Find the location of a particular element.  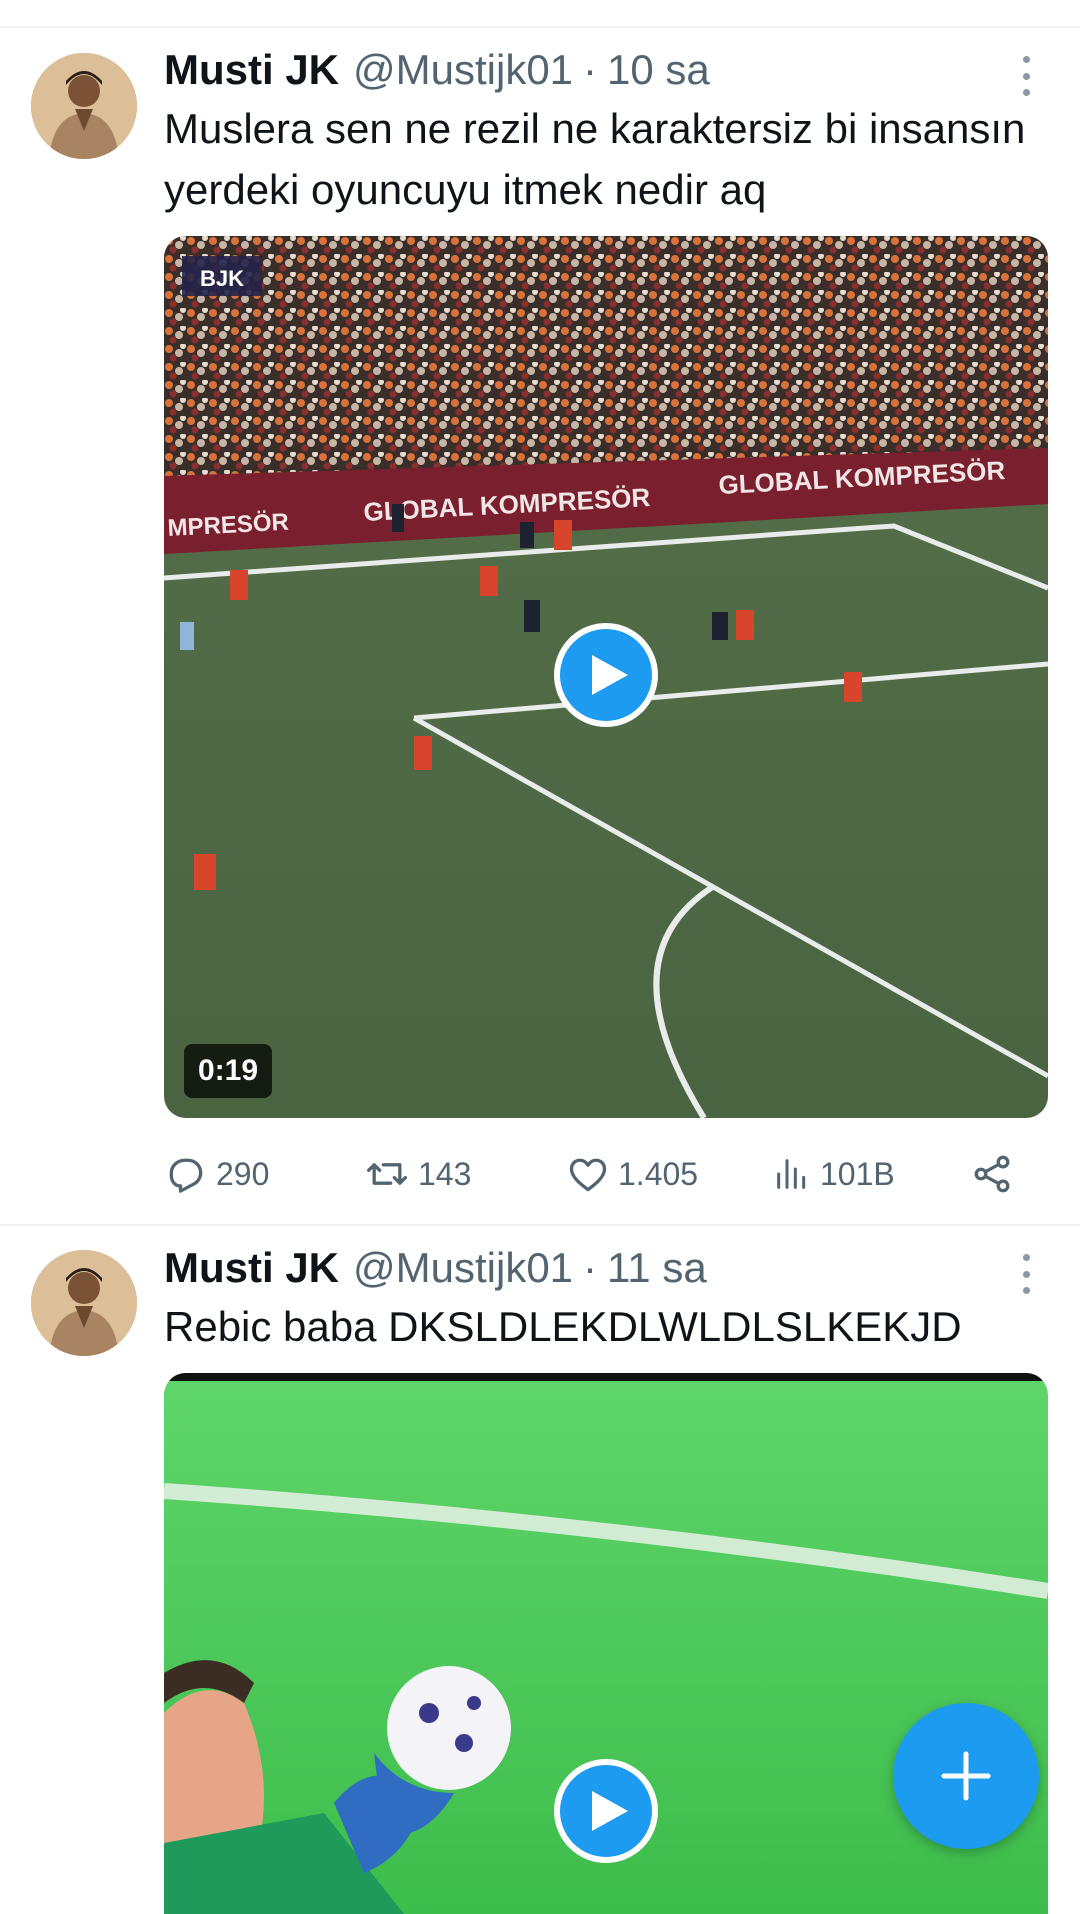

tweet-header: Musti JK @Mustijk01 · 10 sa is located at coordinates (437, 70).